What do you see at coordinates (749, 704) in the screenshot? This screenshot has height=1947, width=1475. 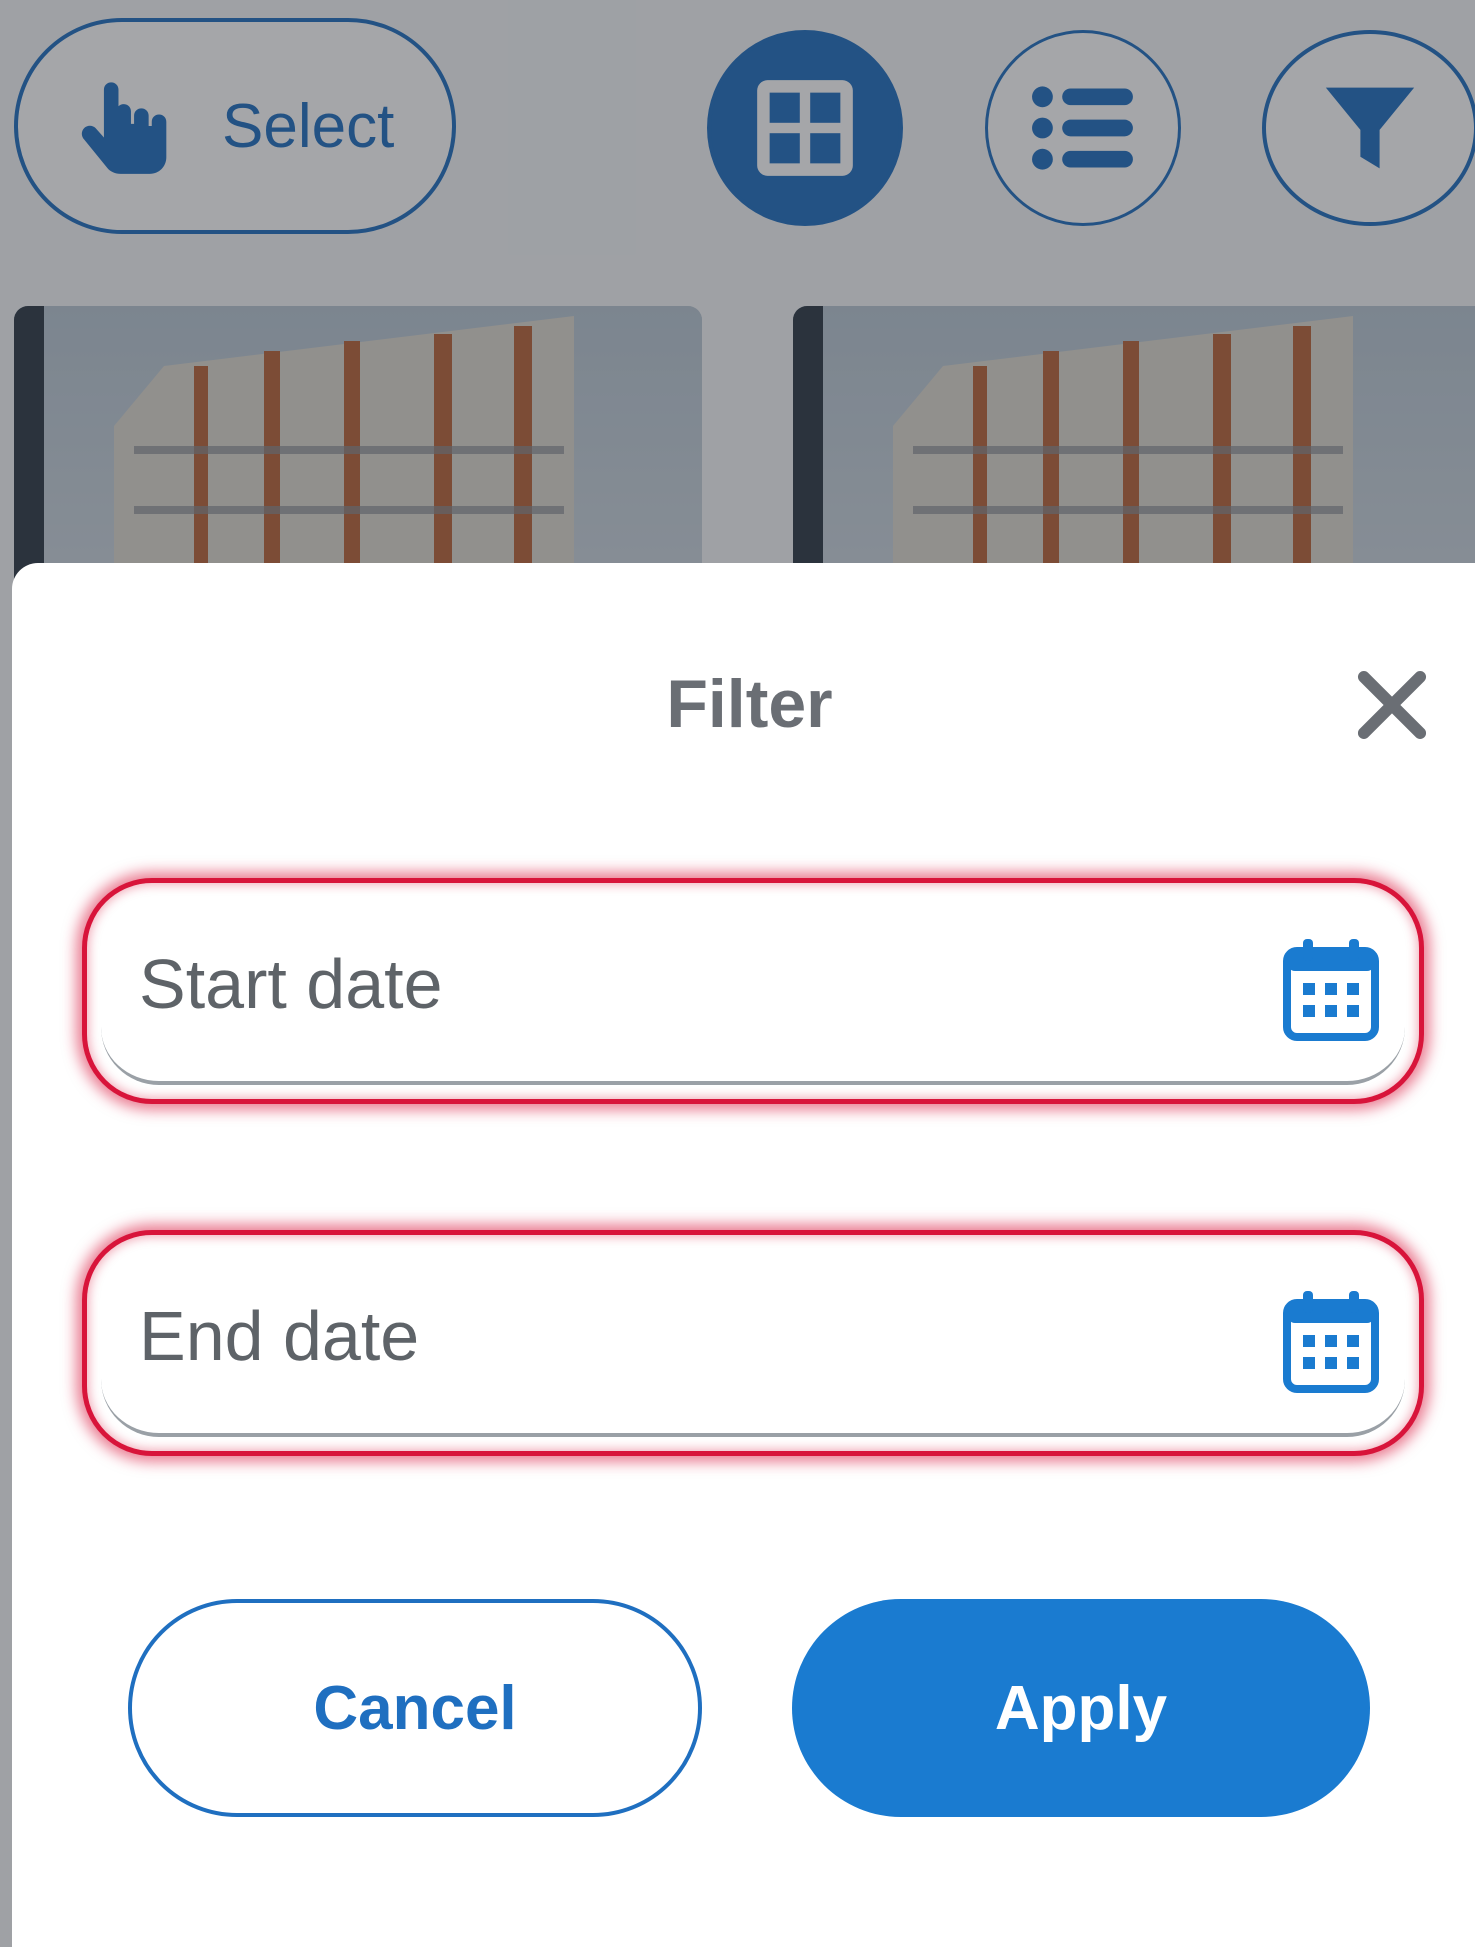 I see `sheet-title: Filter` at bounding box center [749, 704].